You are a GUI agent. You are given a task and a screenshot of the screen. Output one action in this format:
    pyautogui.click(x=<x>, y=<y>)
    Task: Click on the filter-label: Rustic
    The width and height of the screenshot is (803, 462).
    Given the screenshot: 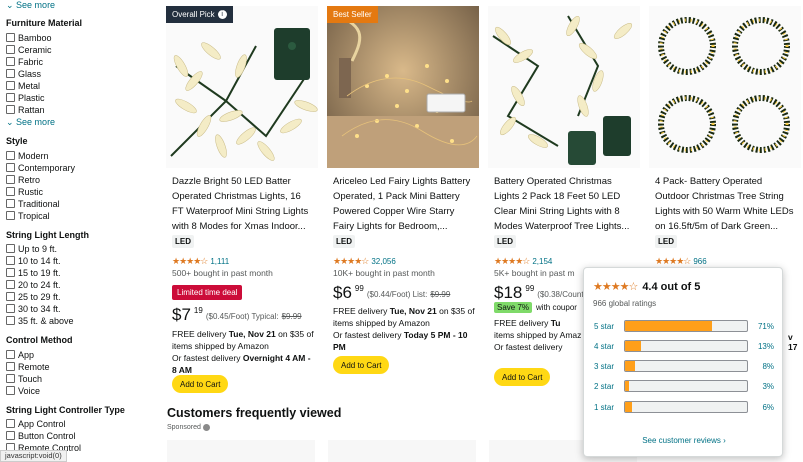 What is the action you would take?
    pyautogui.click(x=31, y=191)
    